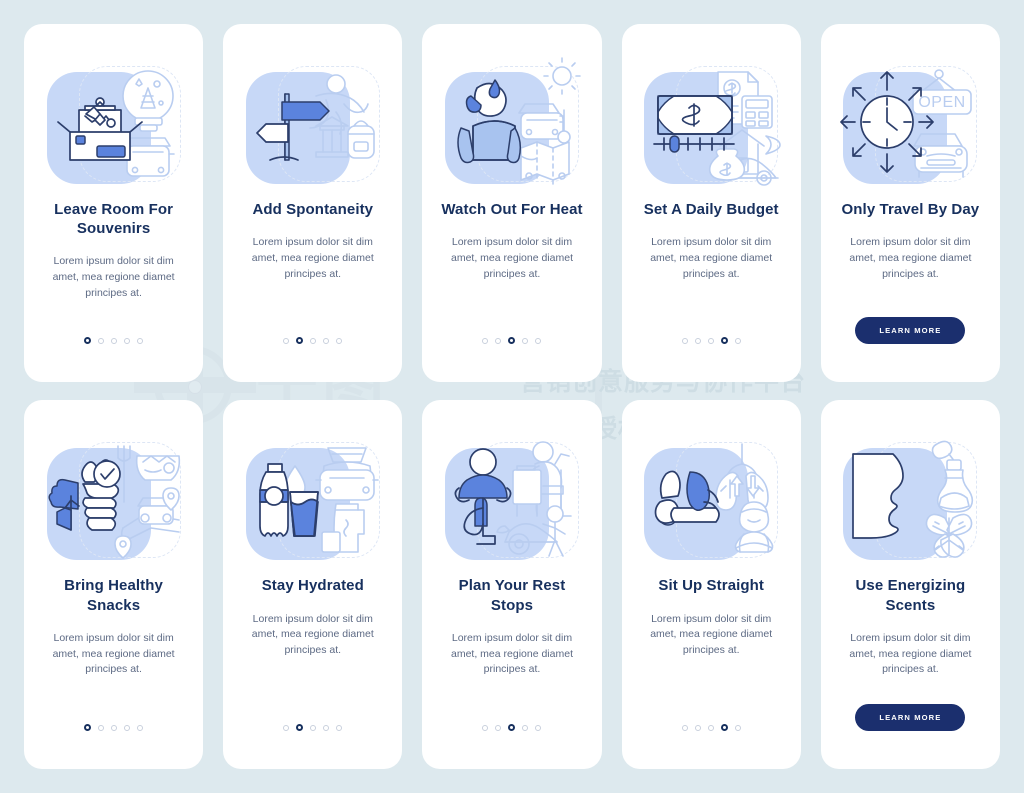  What do you see at coordinates (313, 209) in the screenshot?
I see `card-title: Add Spontaneity` at bounding box center [313, 209].